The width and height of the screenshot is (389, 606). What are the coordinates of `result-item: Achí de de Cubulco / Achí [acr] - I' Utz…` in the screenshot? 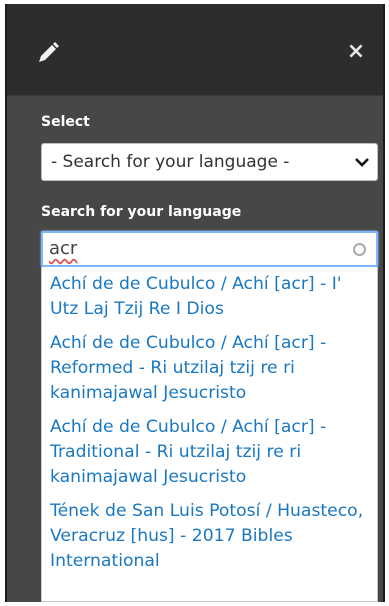 It's located at (209, 296).